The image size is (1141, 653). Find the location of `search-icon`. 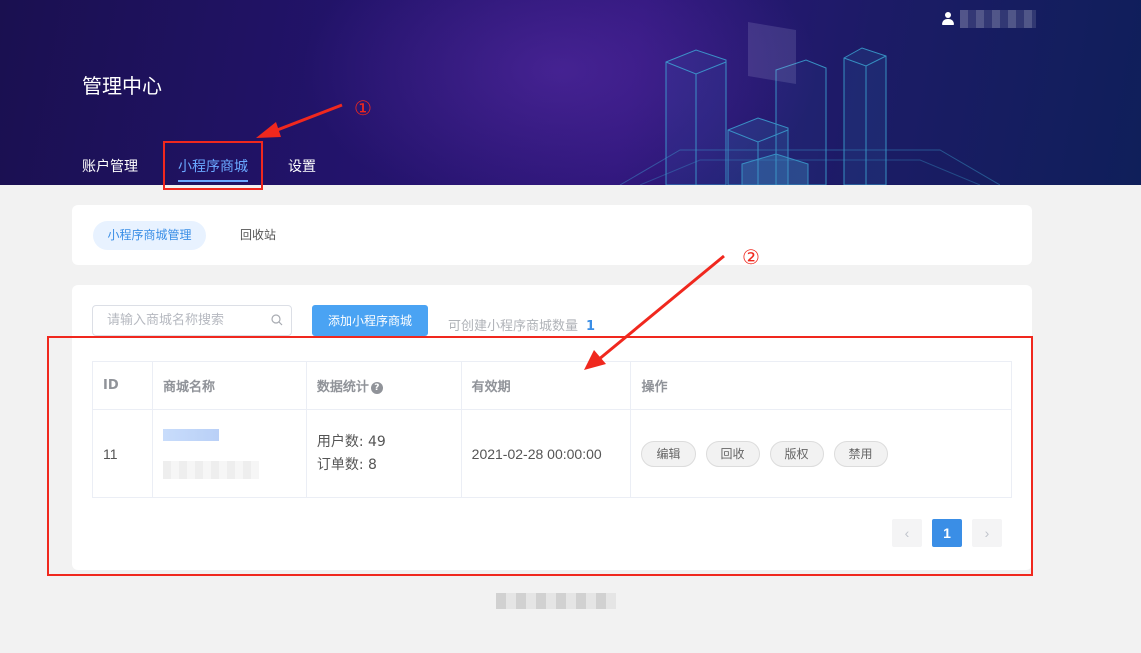

search-icon is located at coordinates (277, 320).